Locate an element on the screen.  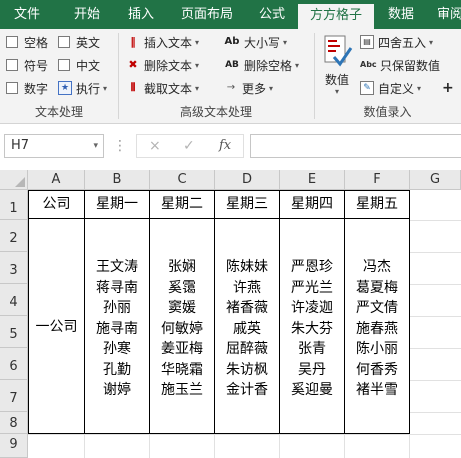
table-header-monday: 星期一 is located at coordinates (117, 204).